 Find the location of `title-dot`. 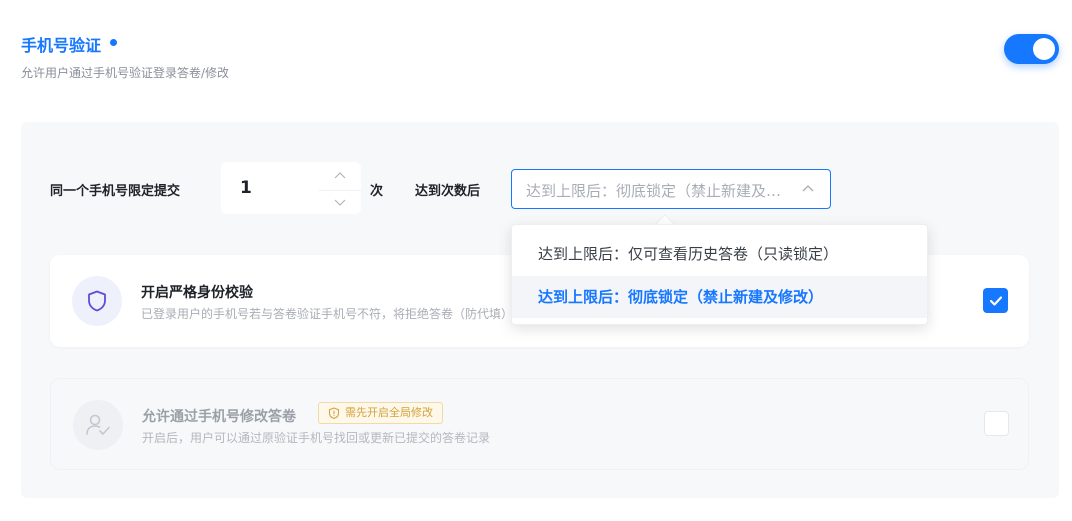

title-dot is located at coordinates (114, 42).